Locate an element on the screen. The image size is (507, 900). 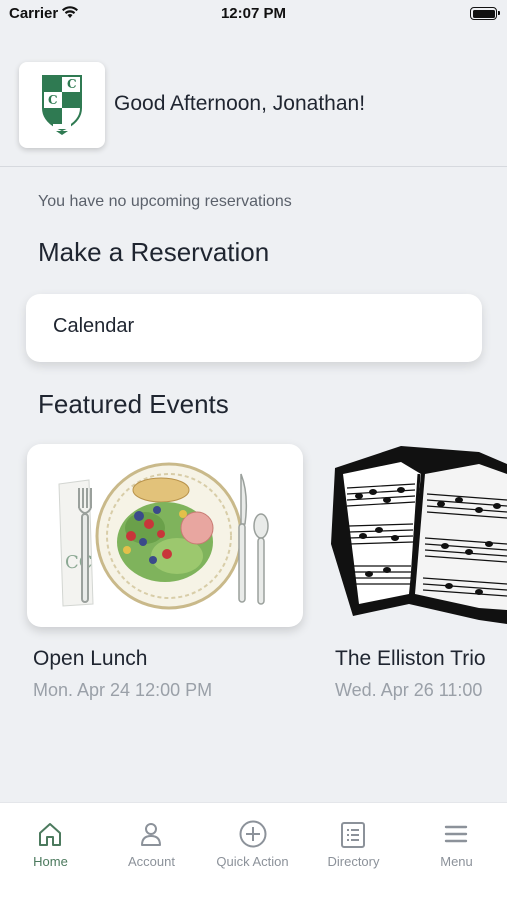
clock: 12:07 PM is located at coordinates (253, 13).